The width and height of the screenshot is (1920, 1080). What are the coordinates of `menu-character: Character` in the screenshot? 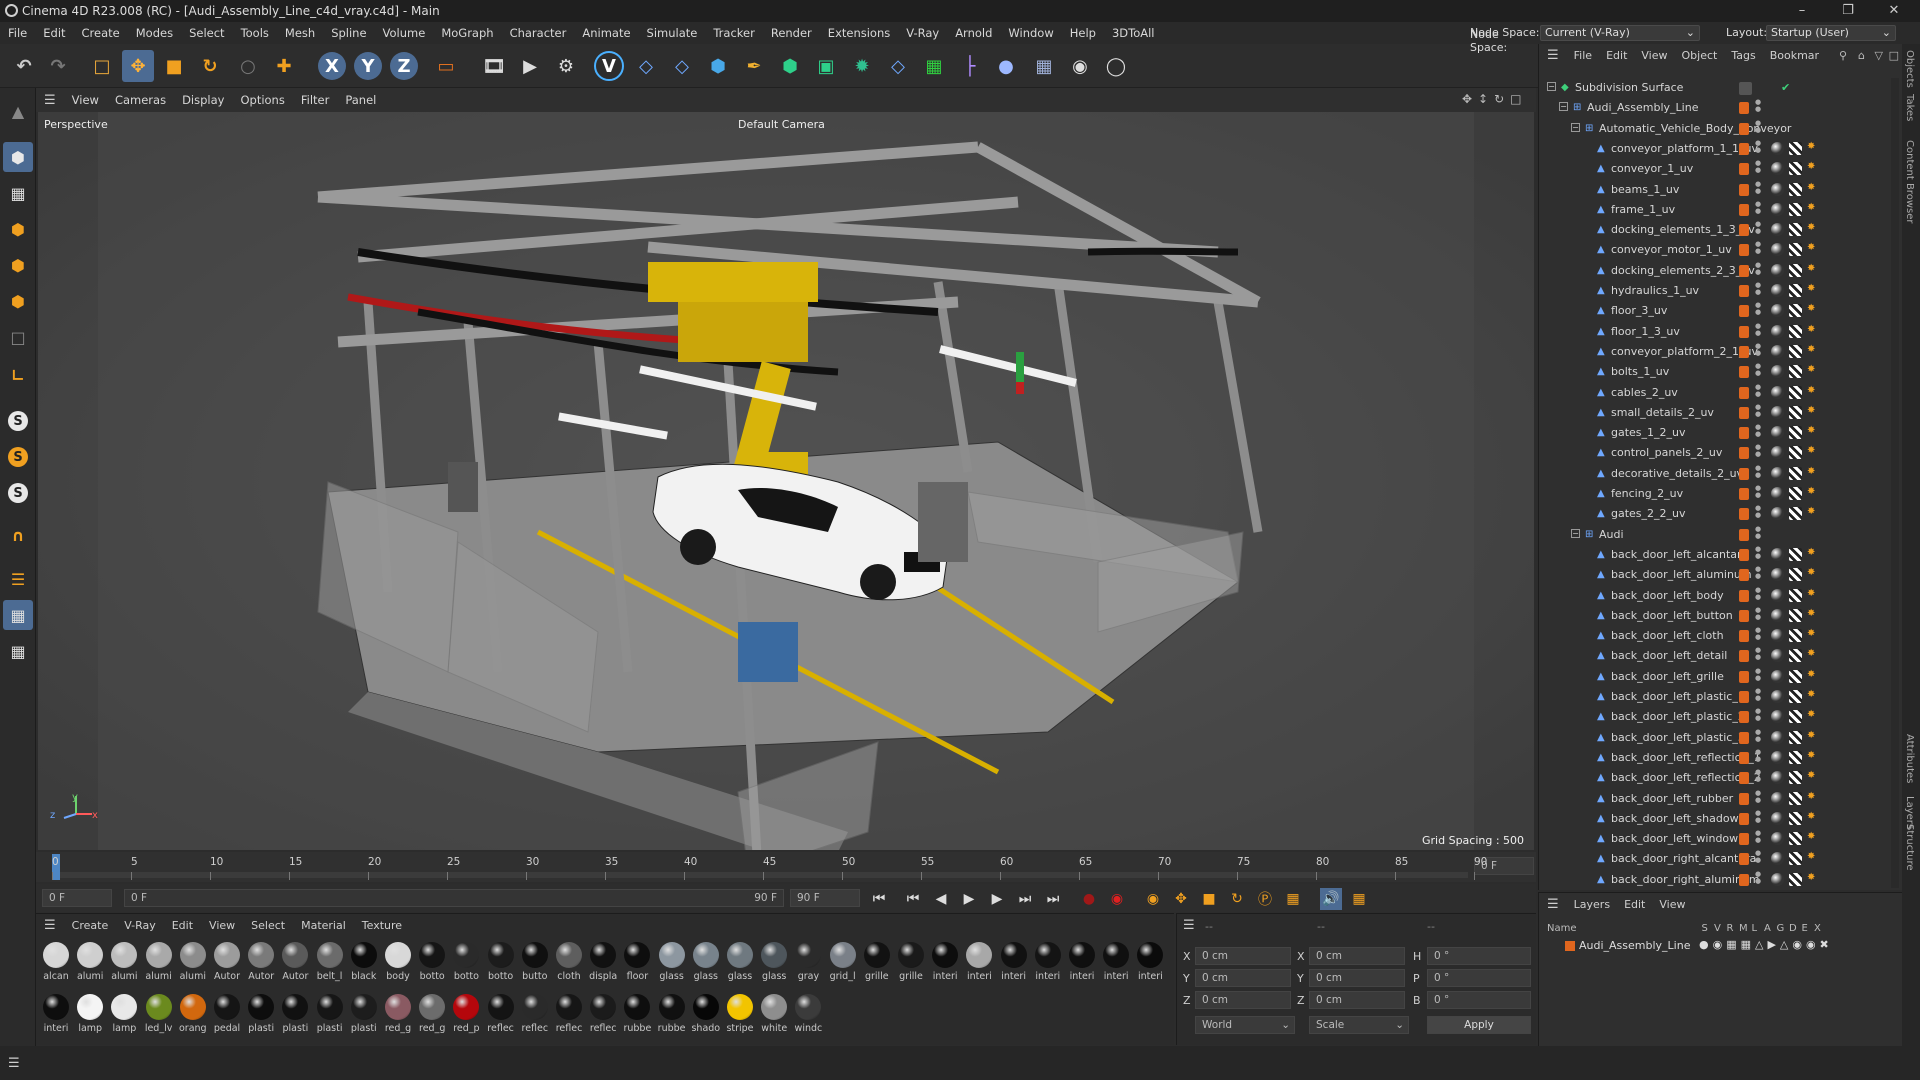 It's located at (538, 33).